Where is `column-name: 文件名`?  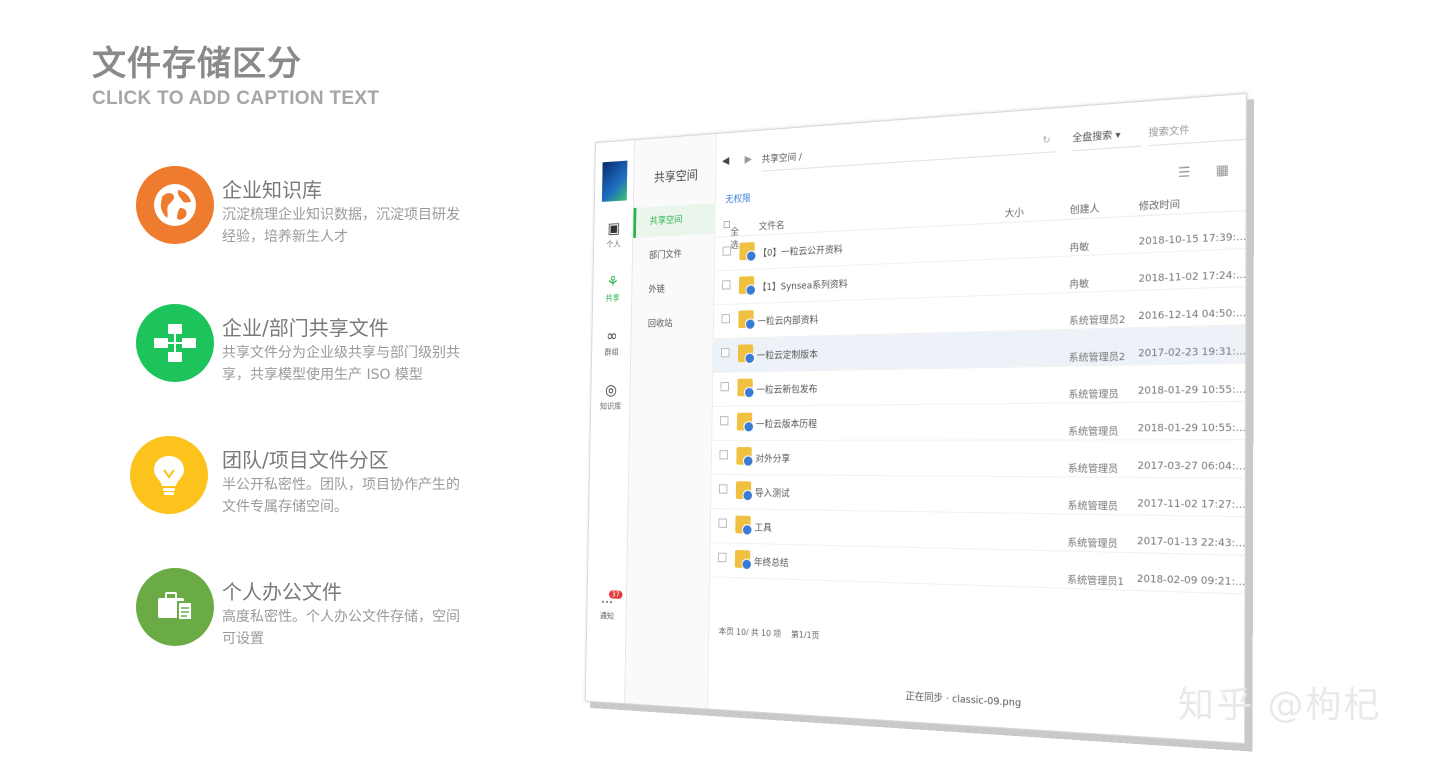
column-name: 文件名 is located at coordinates (772, 225).